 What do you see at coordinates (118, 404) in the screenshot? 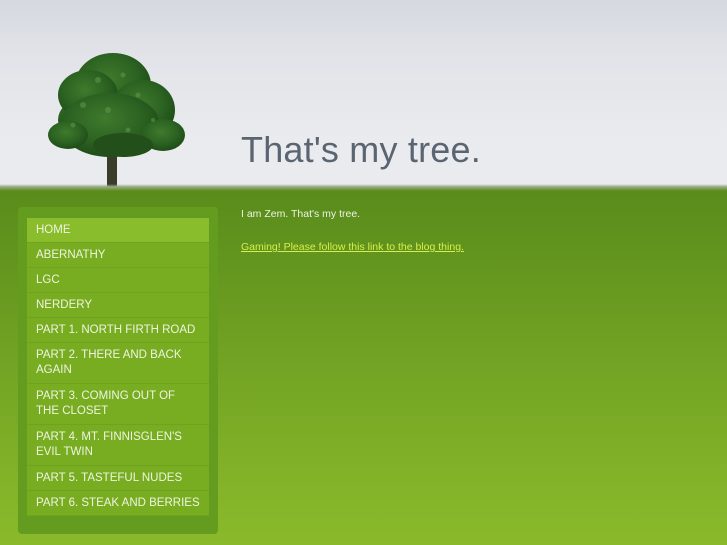
I see `nav-item-part-3: PART 3. COMING OUT OF THE CLOSET` at bounding box center [118, 404].